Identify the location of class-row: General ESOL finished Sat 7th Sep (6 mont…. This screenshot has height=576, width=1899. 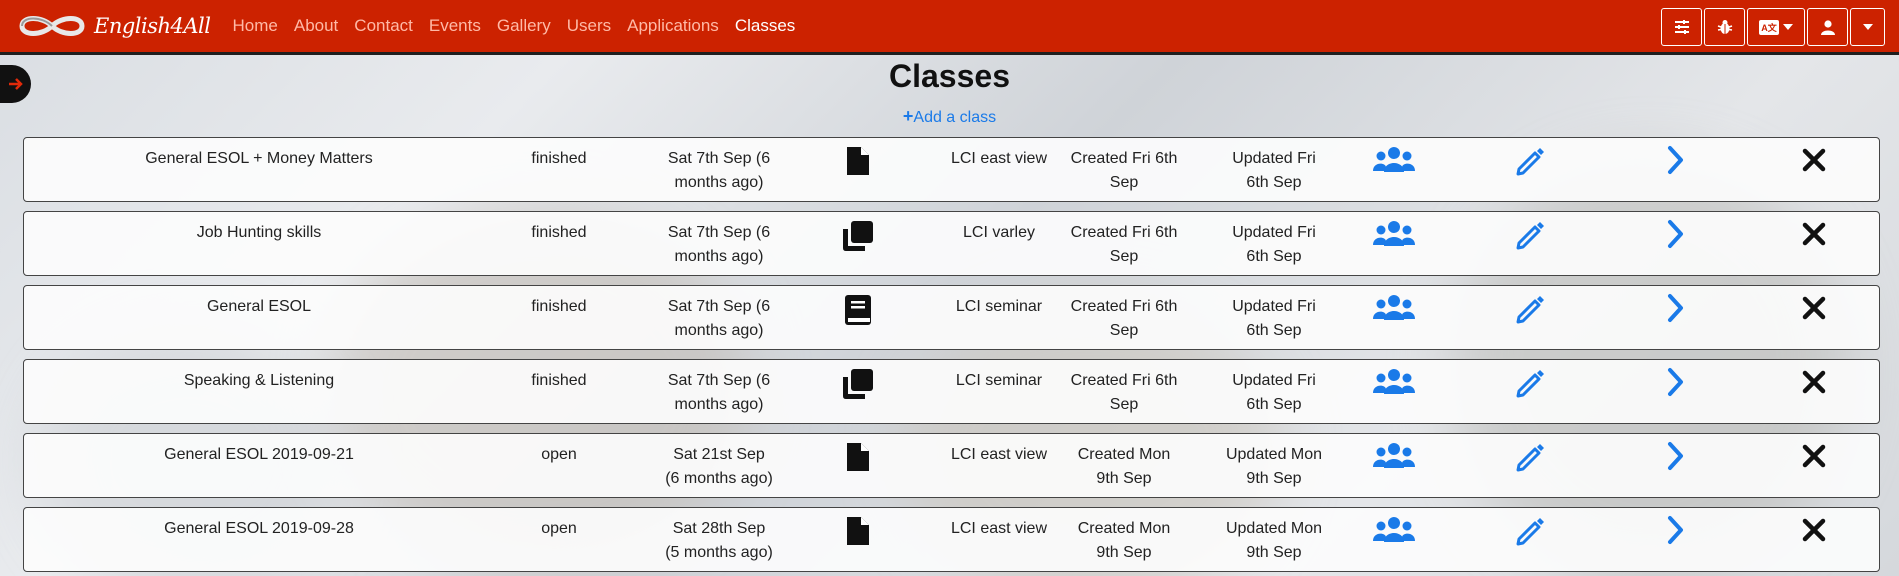
(951, 317).